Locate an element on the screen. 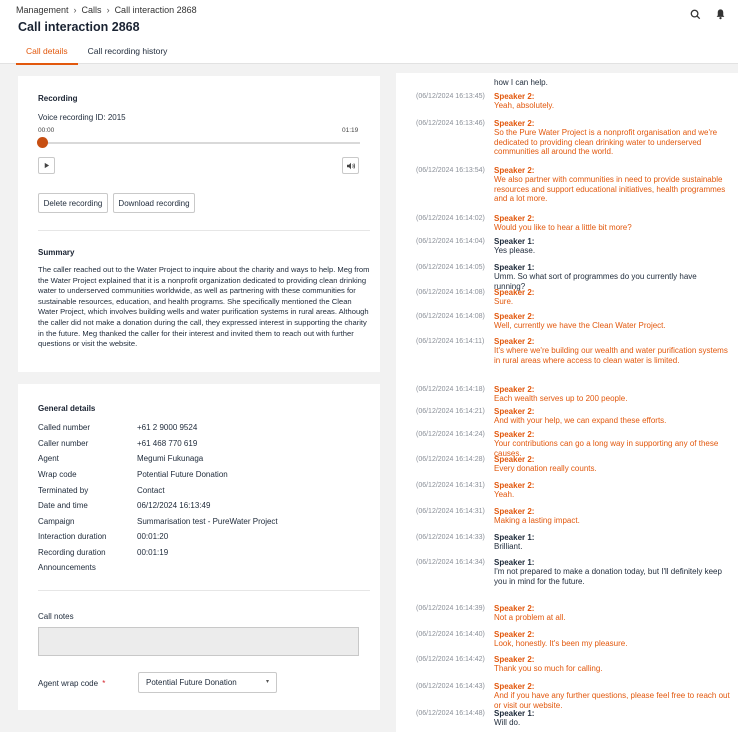 Image resolution: width=738 pixels, height=732 pixels. breadcrumb-management: Management is located at coordinates (42, 10).